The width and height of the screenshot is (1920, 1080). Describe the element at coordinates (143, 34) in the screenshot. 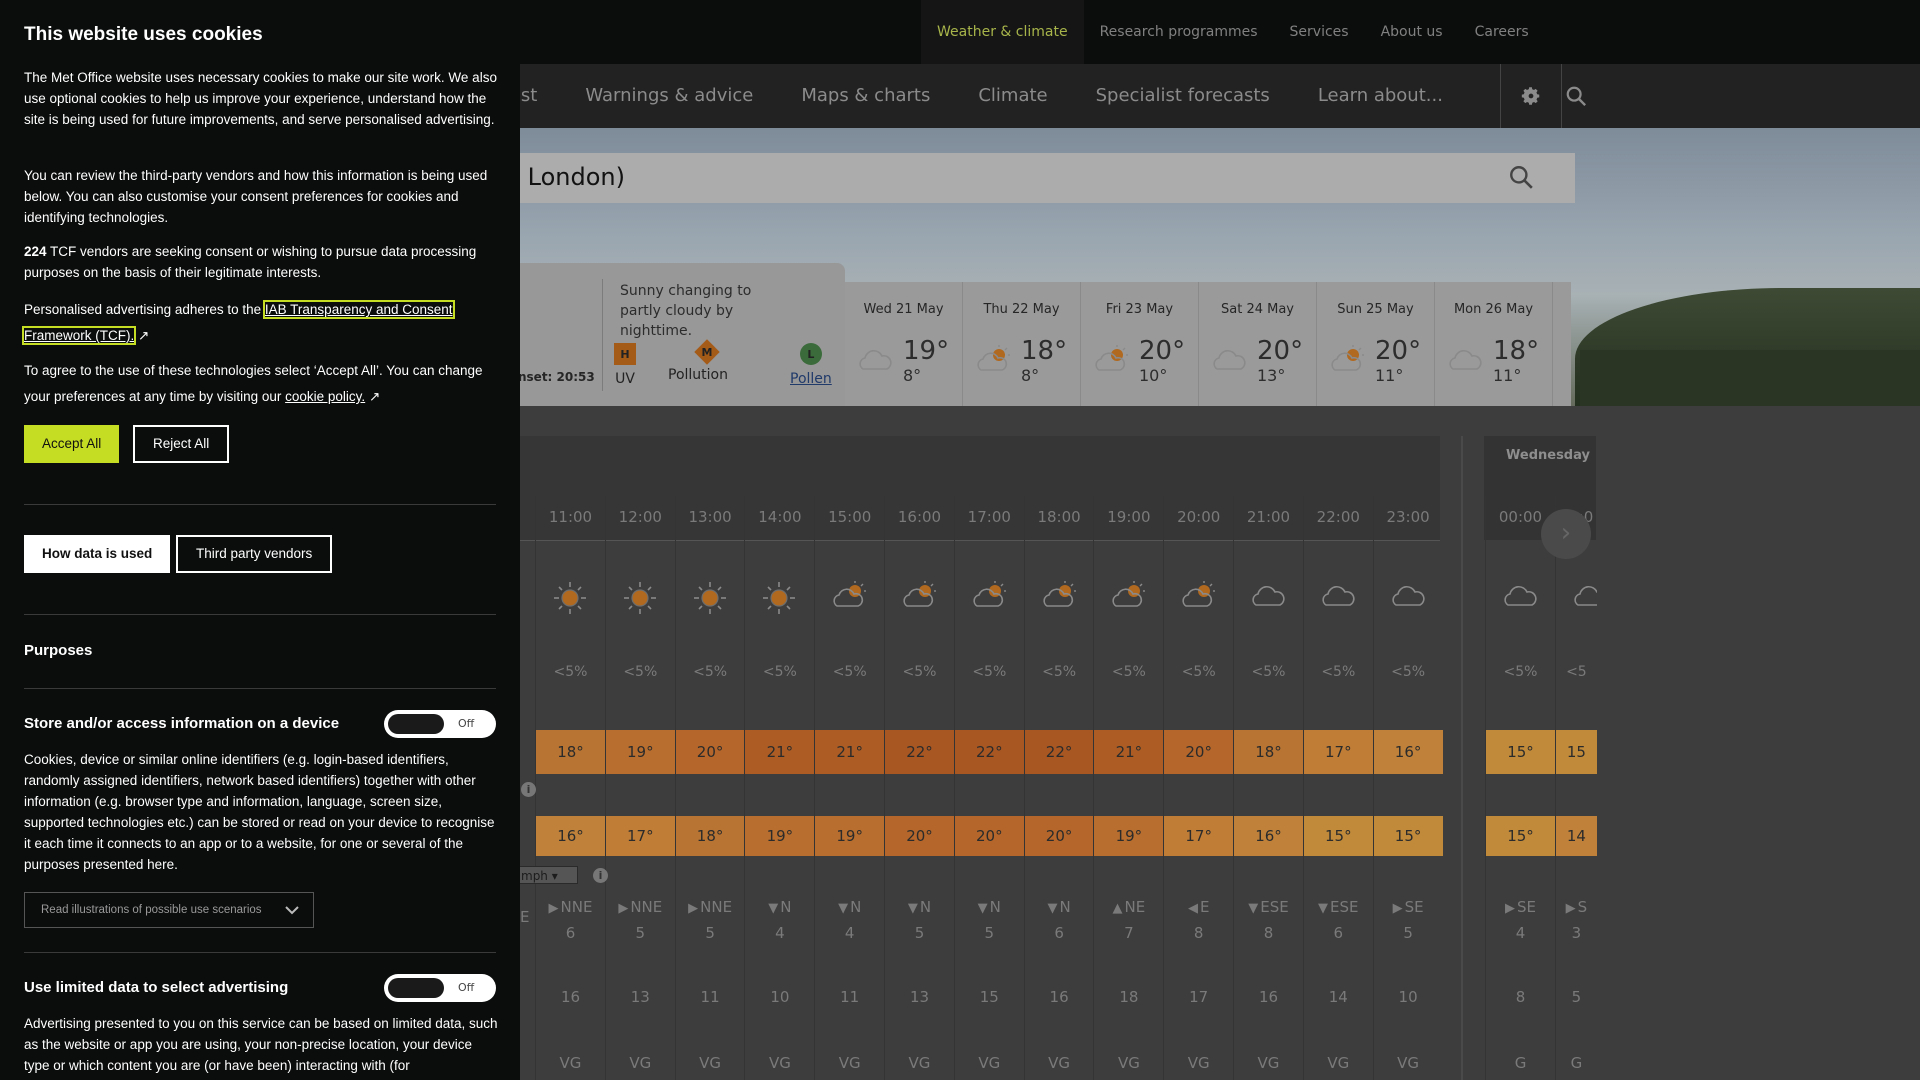

I see `cookie-title: This website uses cookies` at that location.